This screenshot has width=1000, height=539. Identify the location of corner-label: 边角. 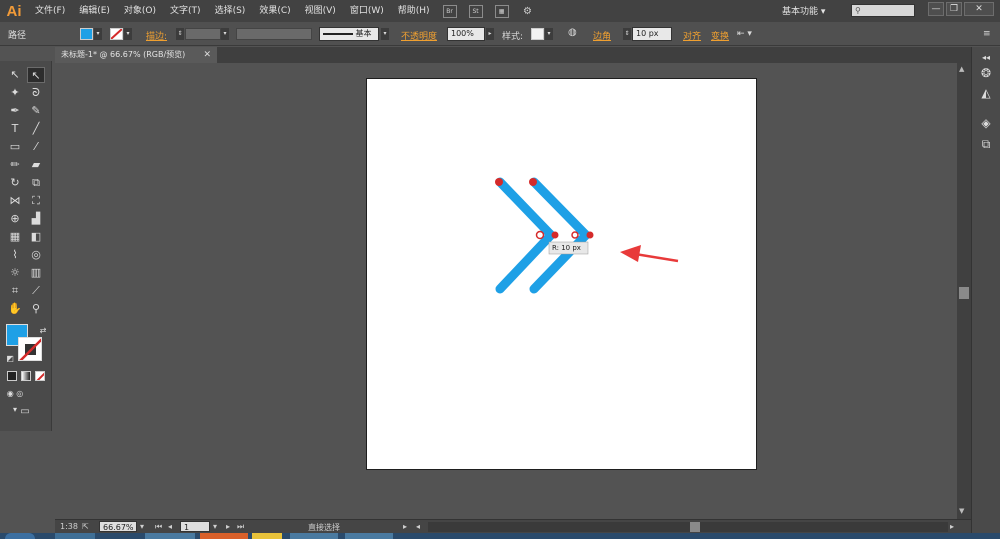
(602, 35).